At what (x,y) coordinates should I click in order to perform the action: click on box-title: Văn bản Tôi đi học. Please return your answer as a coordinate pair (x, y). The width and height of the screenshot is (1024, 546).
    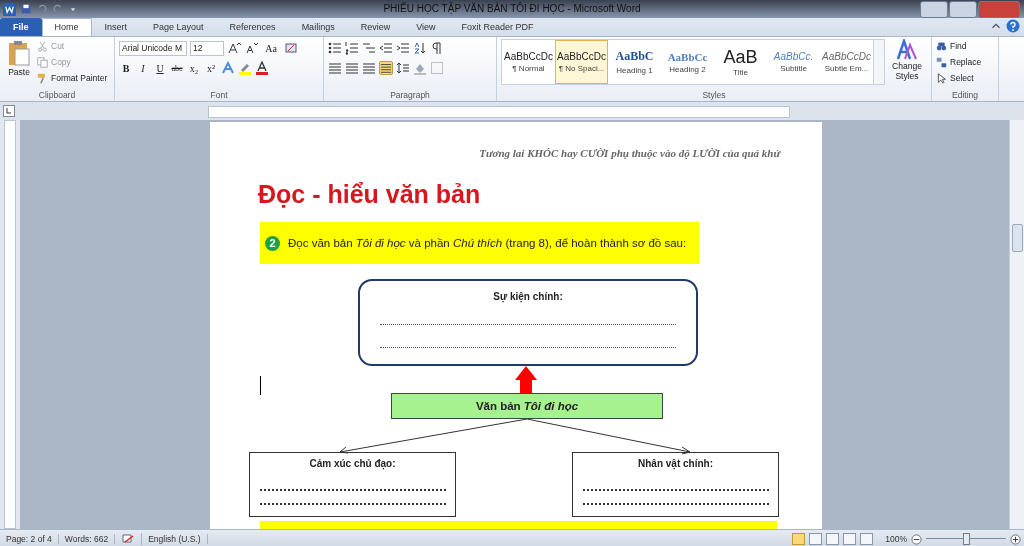
    Looking at the image, I should click on (527, 406).